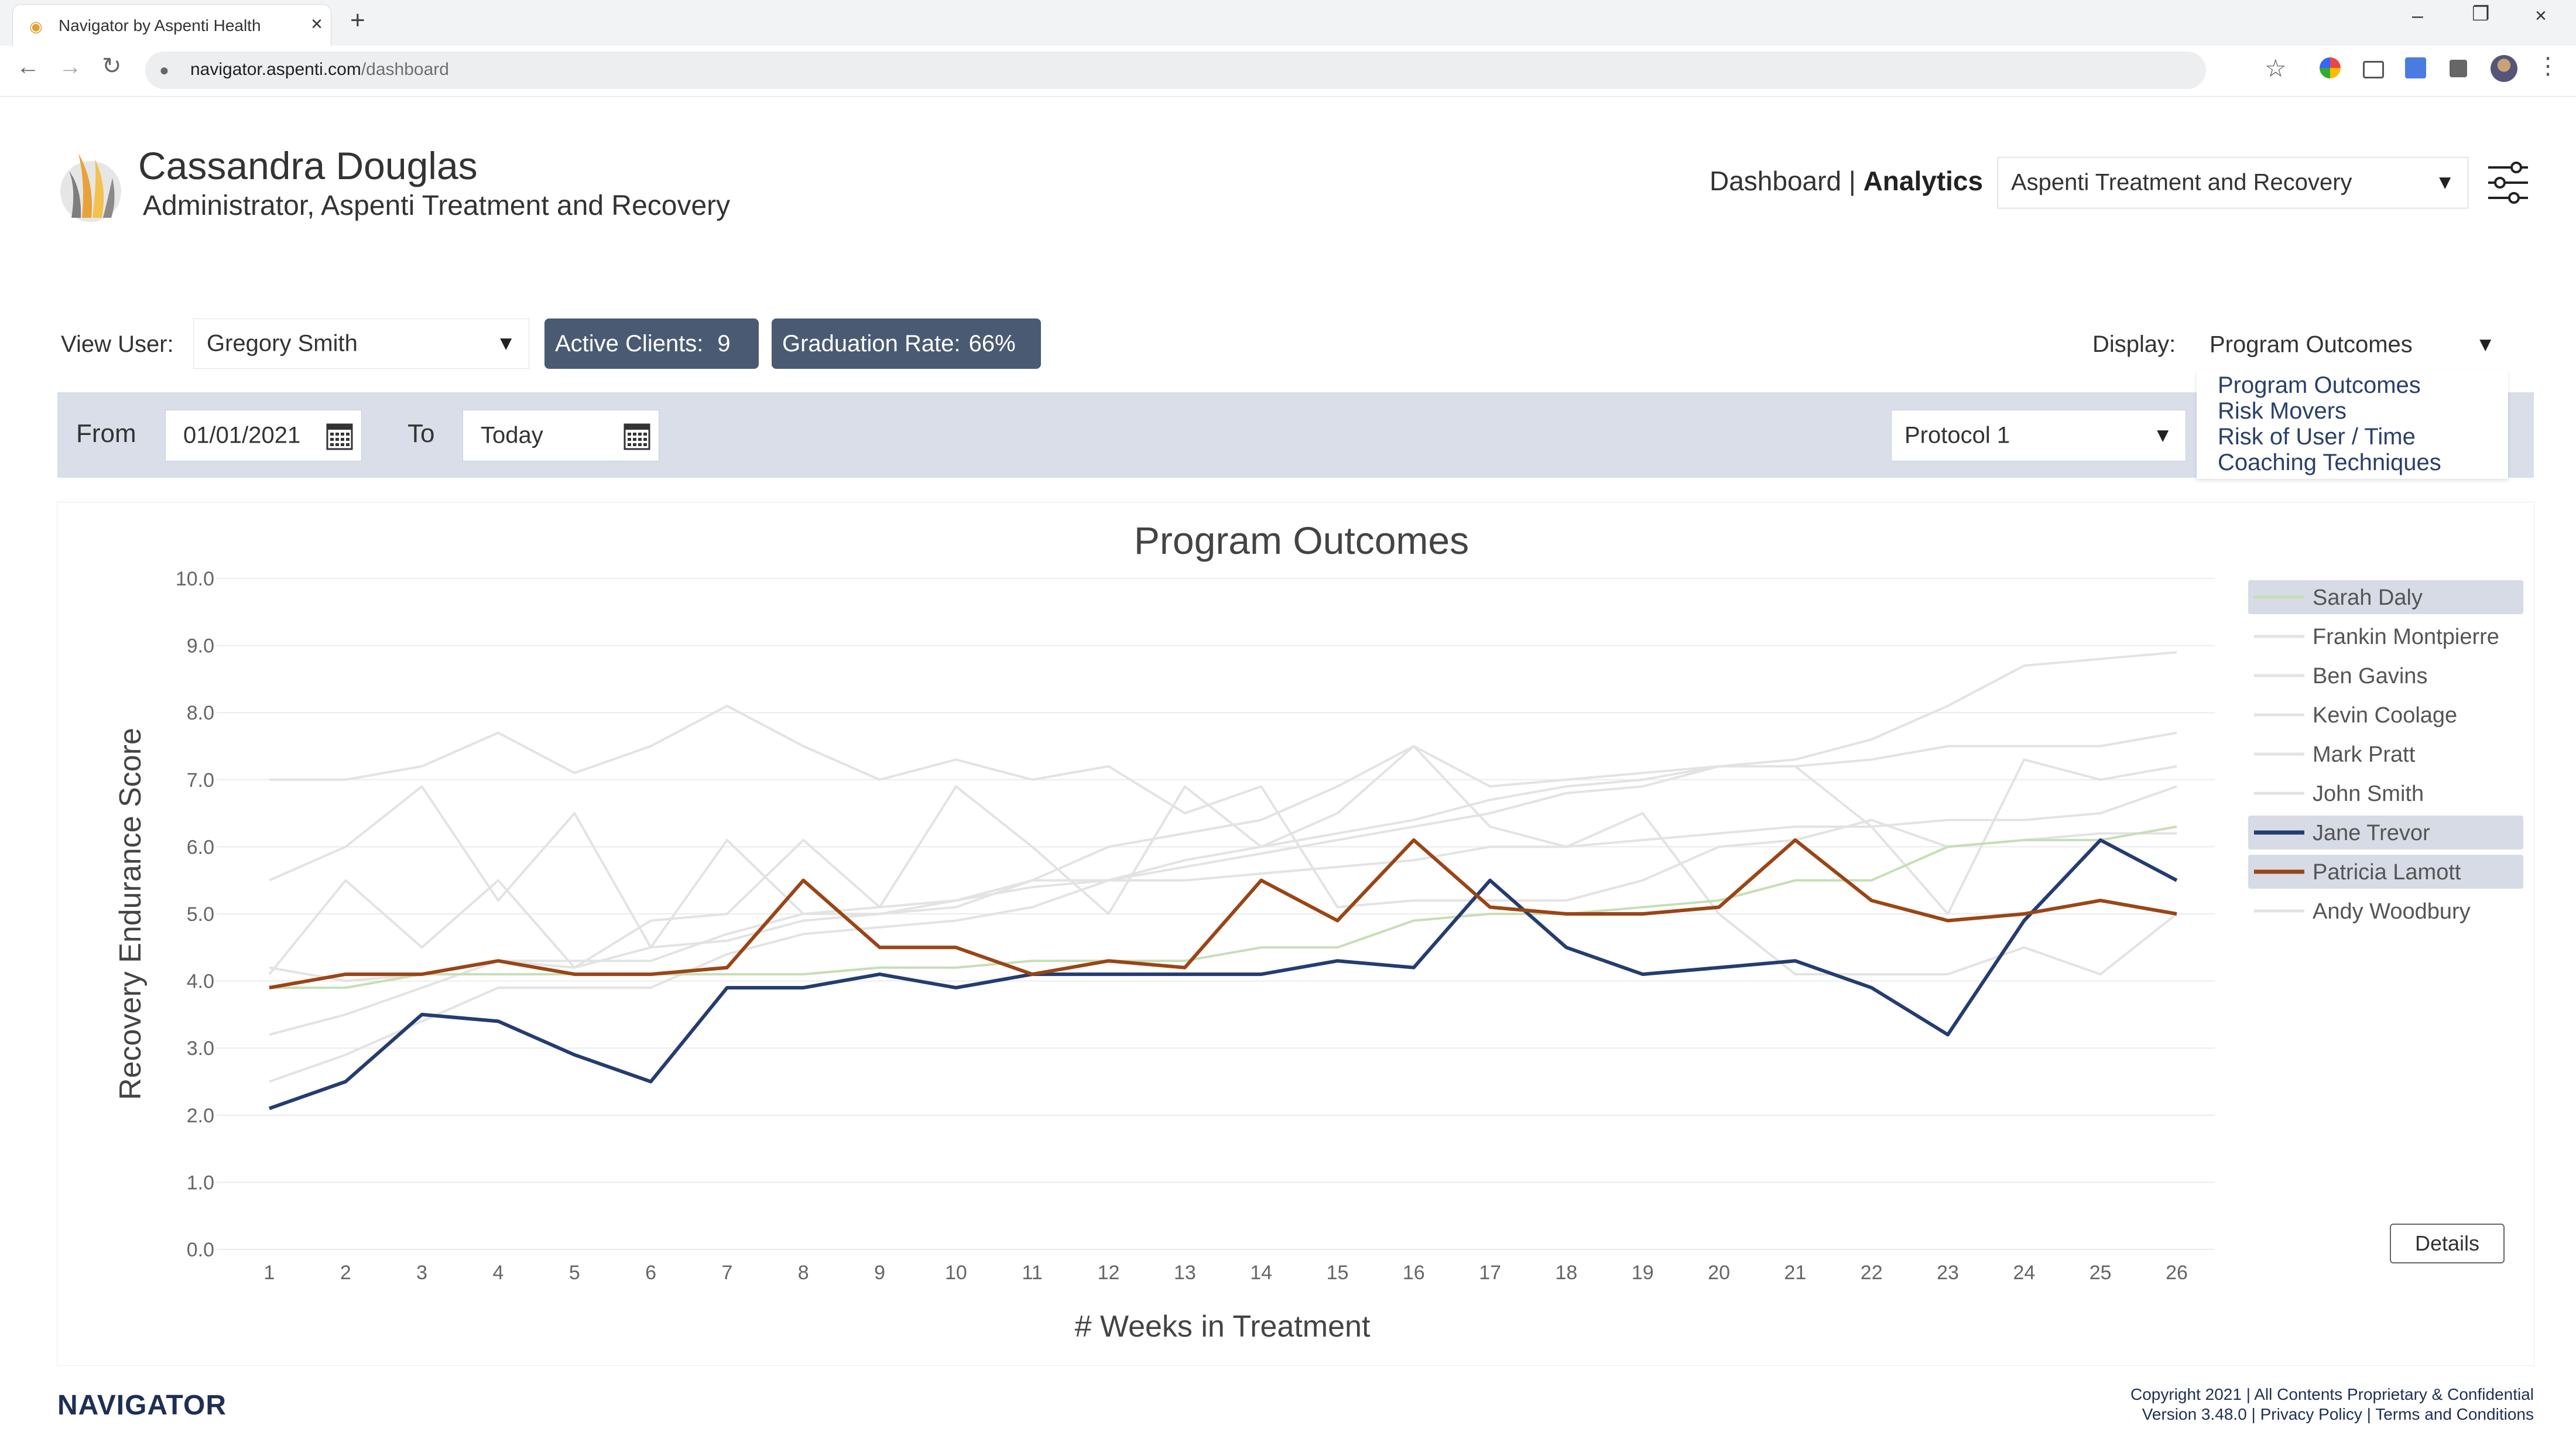 This screenshot has width=2576, height=1449. I want to click on x-tick-label: 1, so click(269, 1273).